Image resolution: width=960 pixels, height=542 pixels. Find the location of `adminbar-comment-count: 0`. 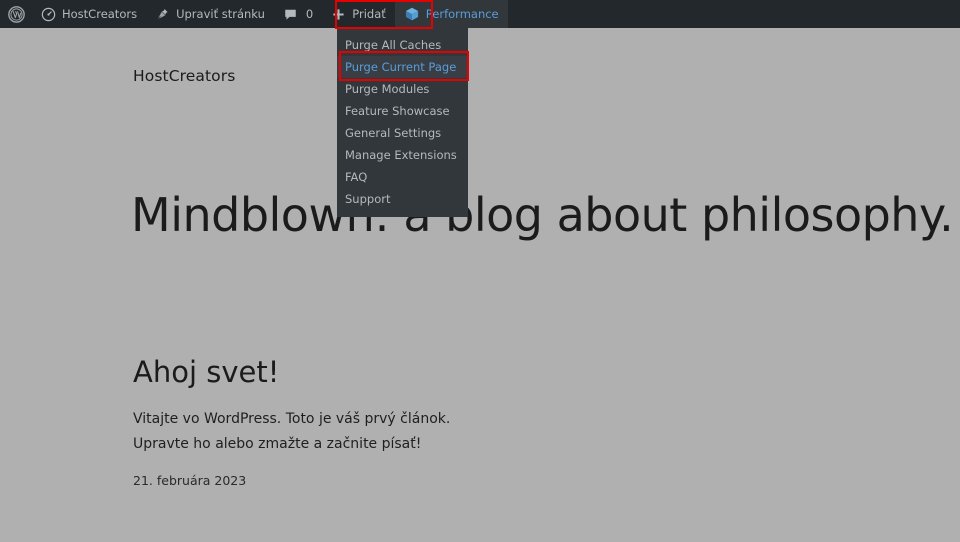

adminbar-comment-count: 0 is located at coordinates (309, 14).